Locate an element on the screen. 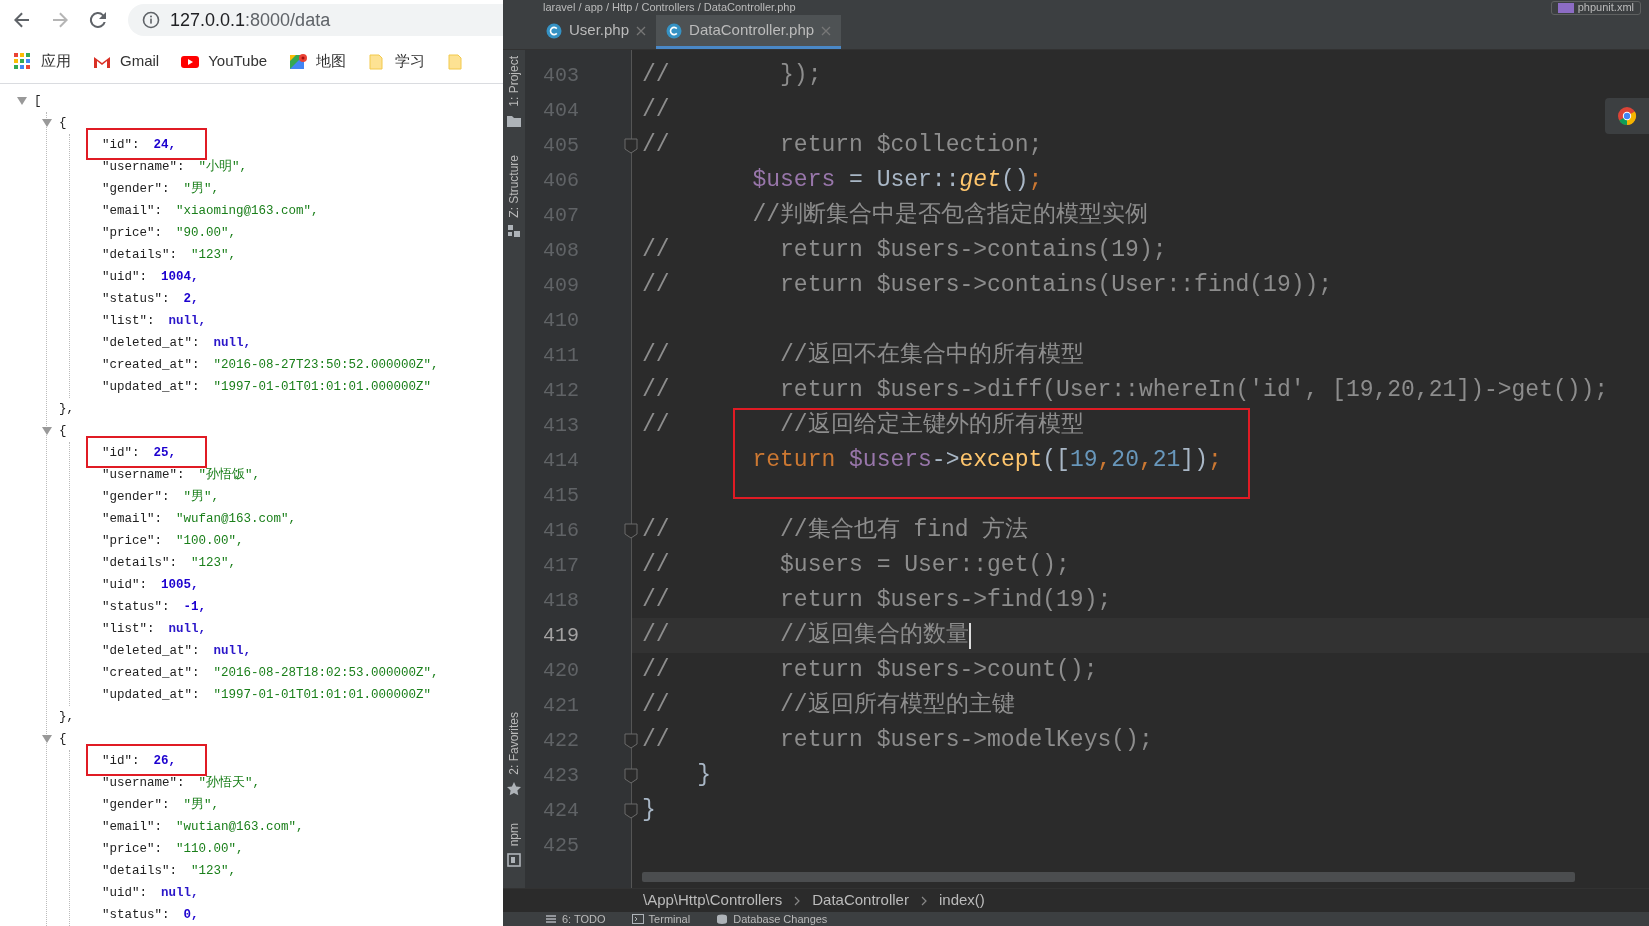  json-value: 26, is located at coordinates (165, 761).